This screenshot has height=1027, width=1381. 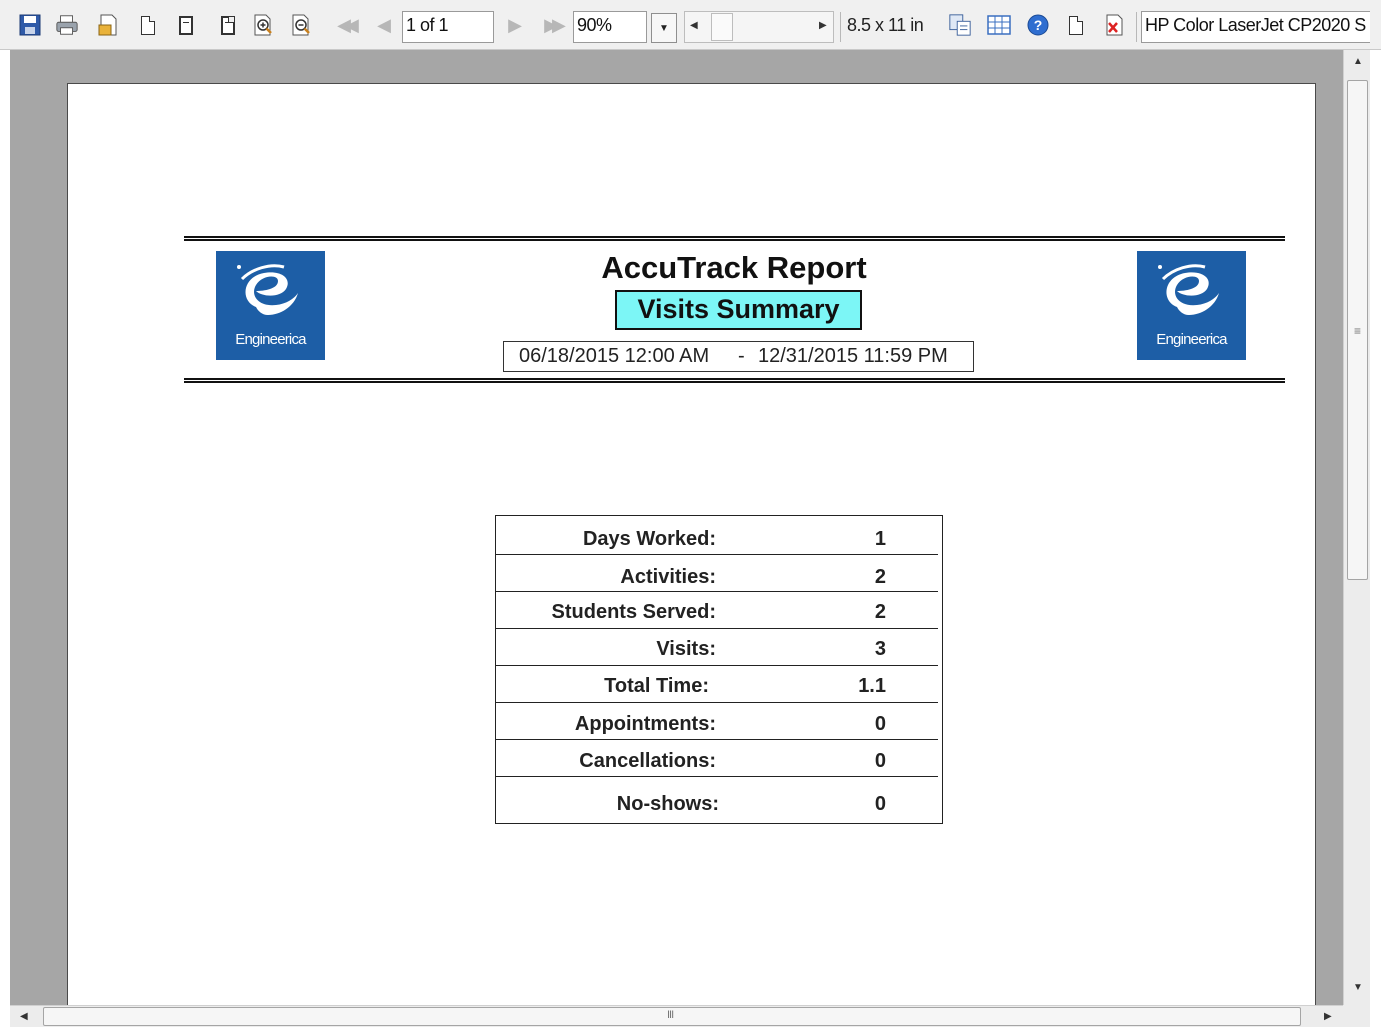 I want to click on printer-icon, so click(x=67, y=25).